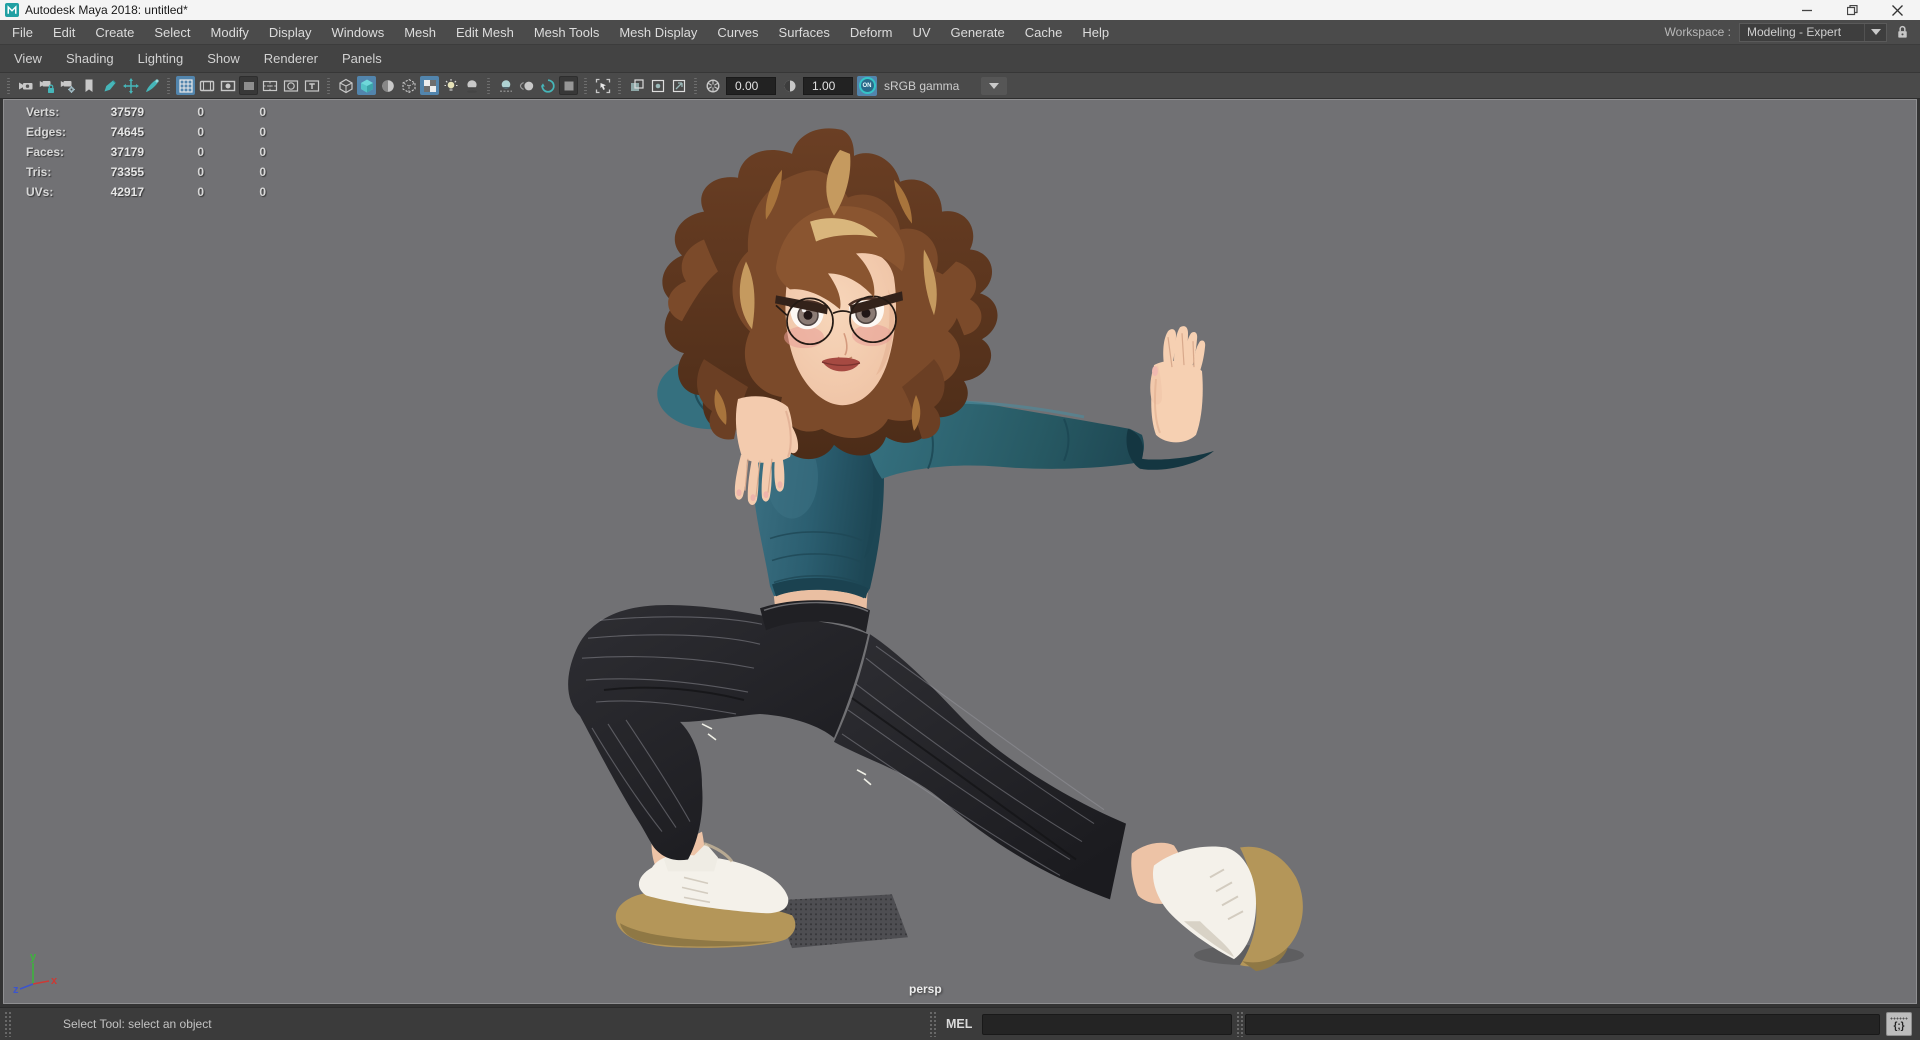 The width and height of the screenshot is (1920, 1040). Describe the element at coordinates (420, 32) in the screenshot. I see `menu-mesh: Mesh` at that location.